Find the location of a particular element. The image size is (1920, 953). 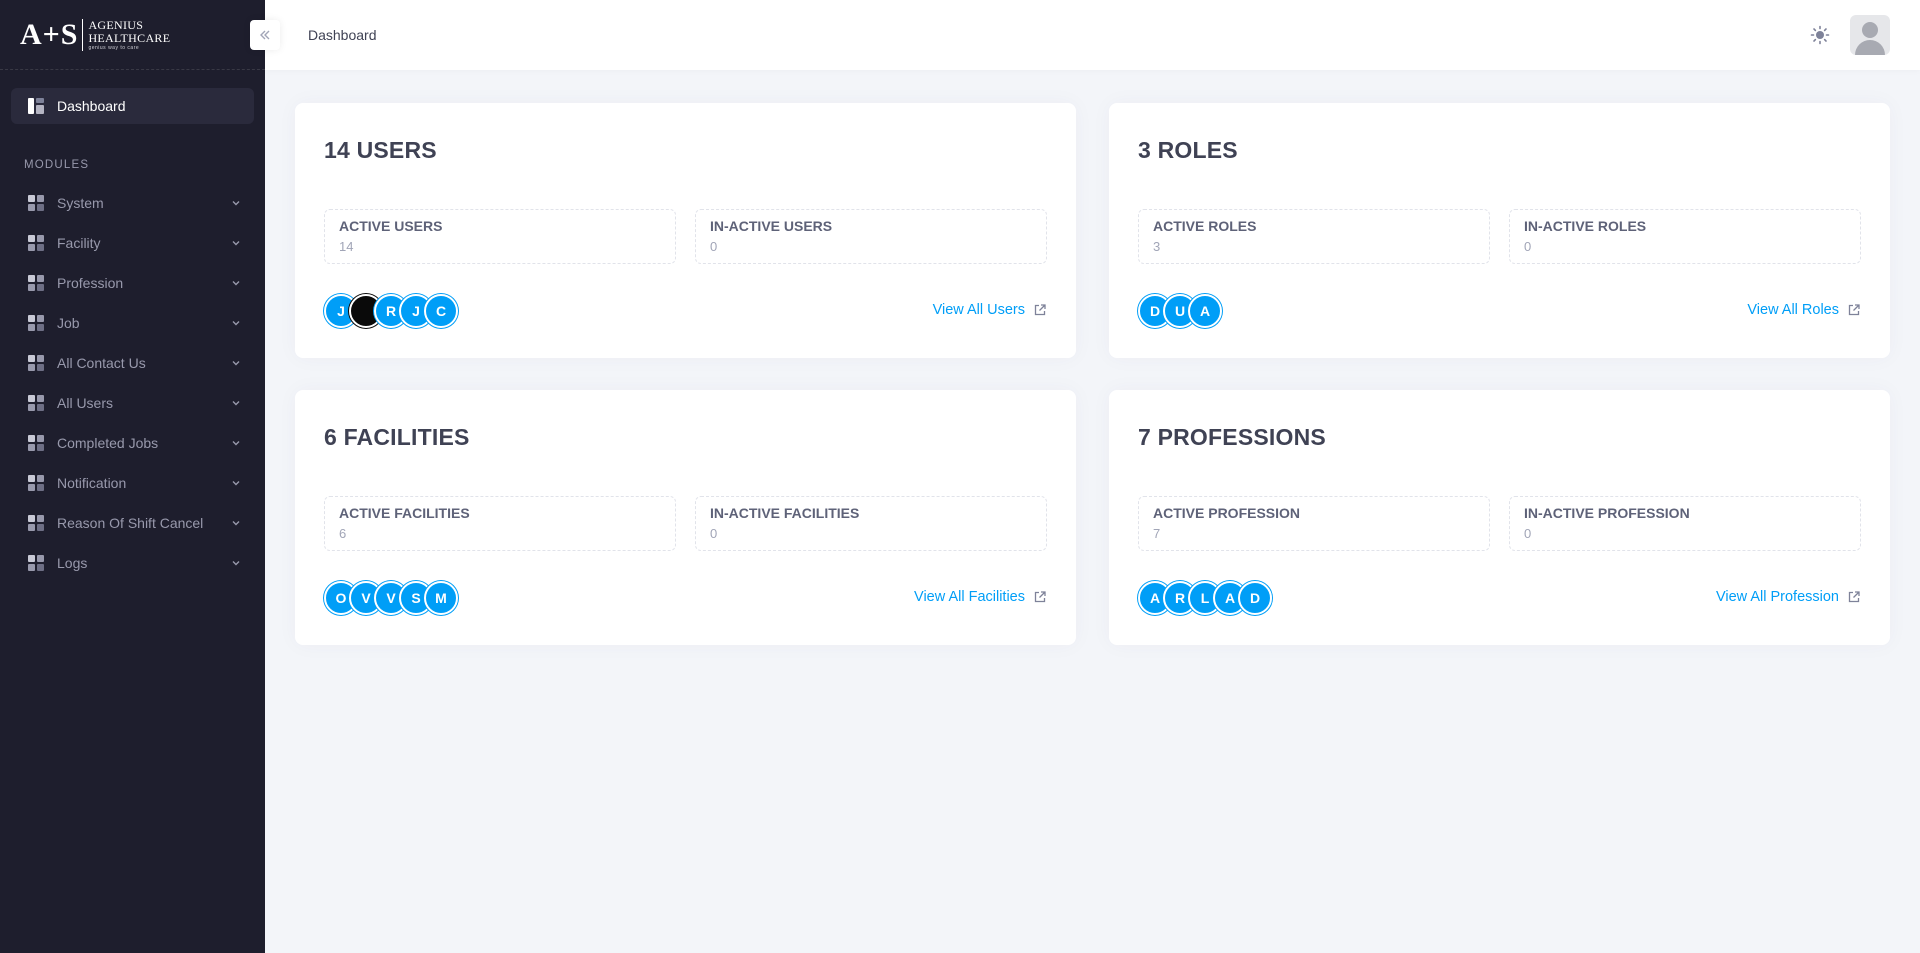

inactive-users-stat: IN-ACTIVE USERS 0 is located at coordinates (871, 236).